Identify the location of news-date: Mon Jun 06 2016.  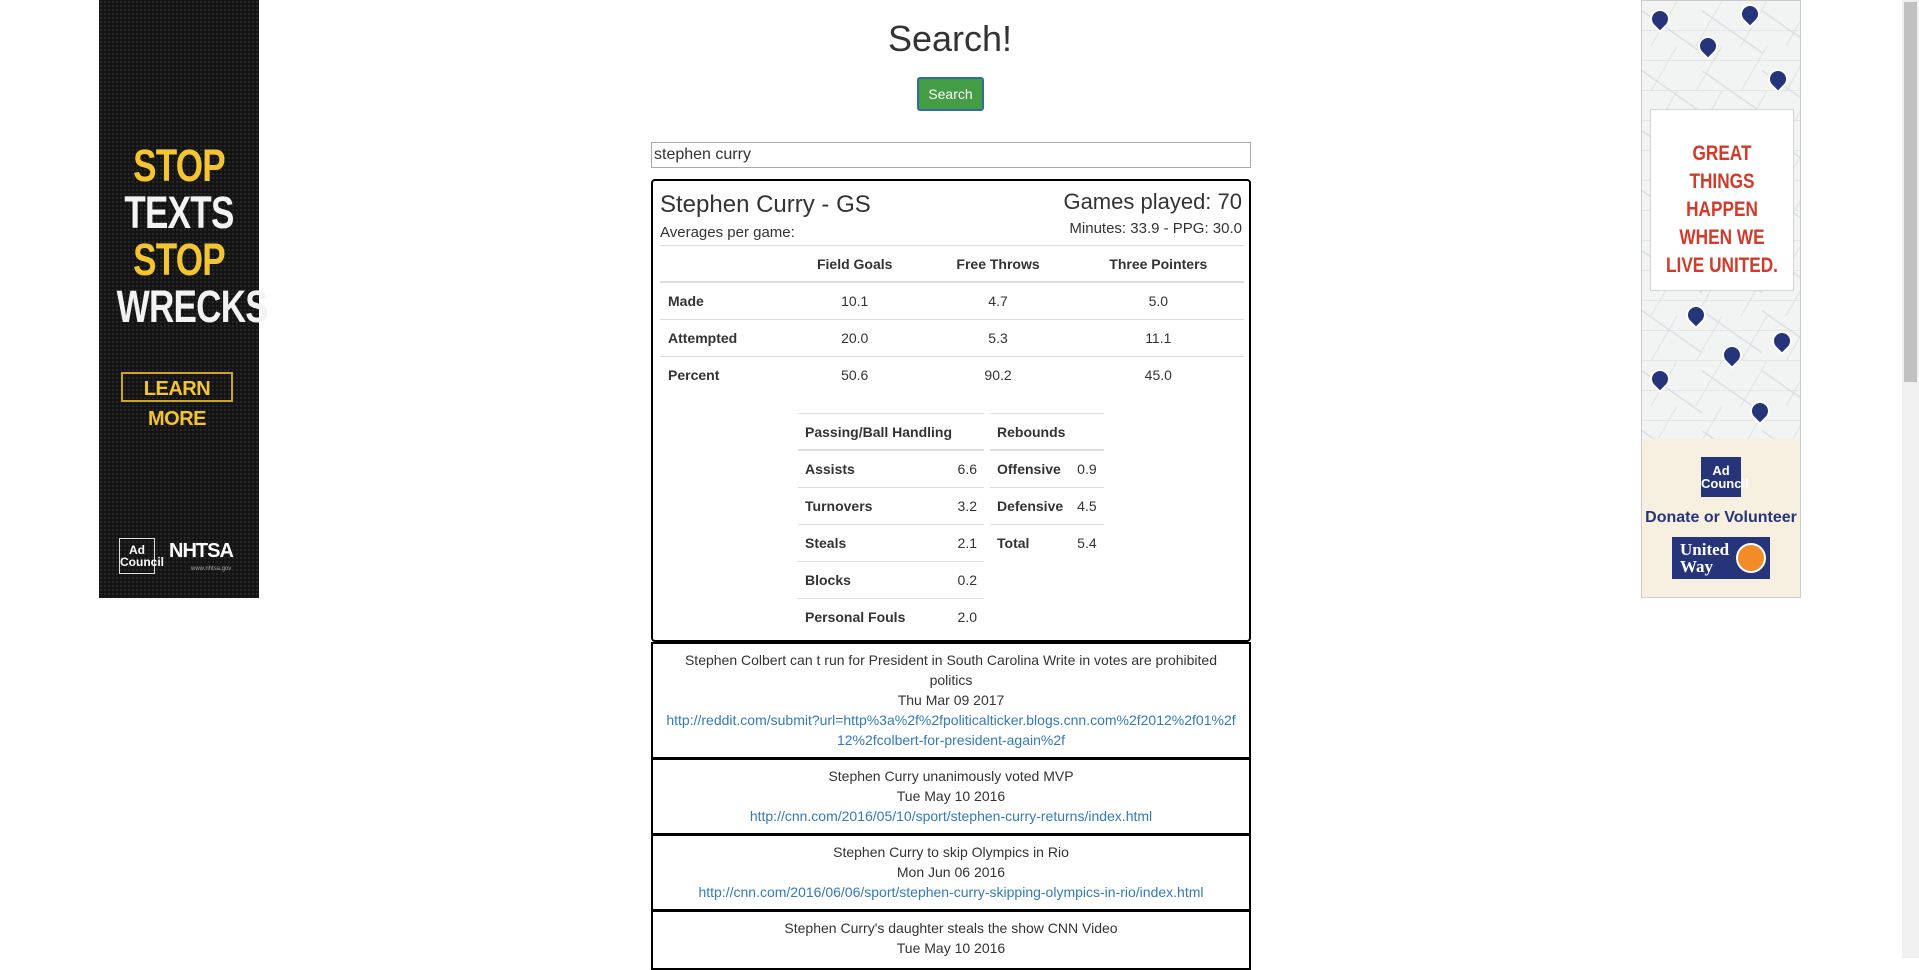
(951, 872).